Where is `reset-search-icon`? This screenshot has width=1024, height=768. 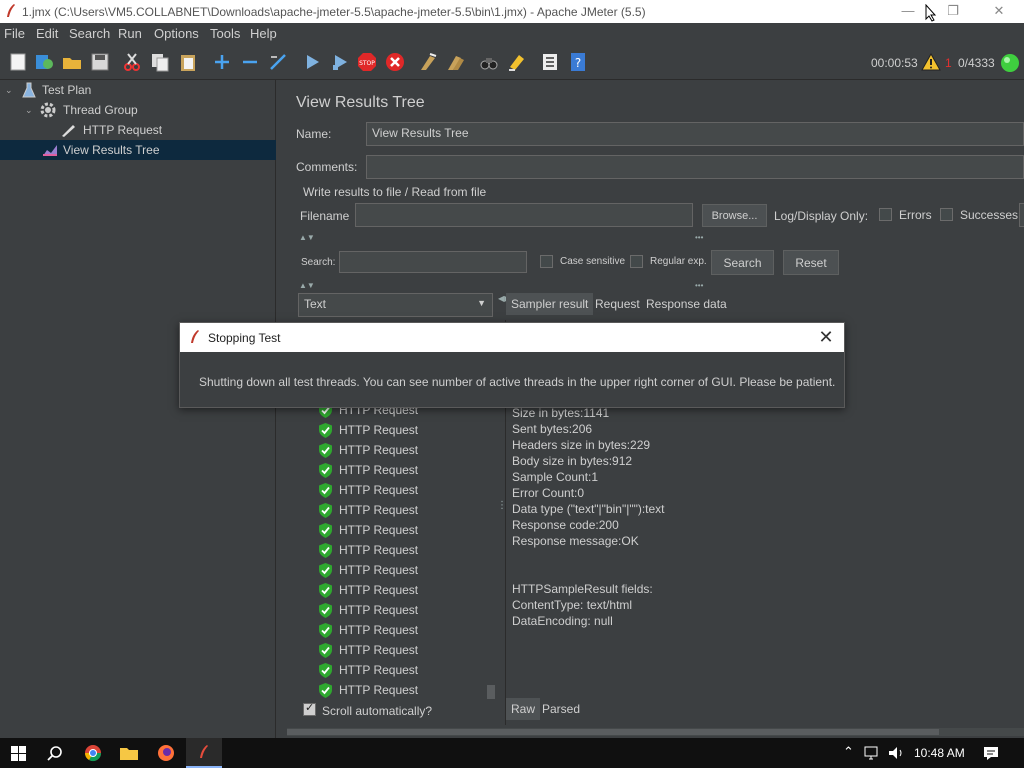 reset-search-icon is located at coordinates (517, 62).